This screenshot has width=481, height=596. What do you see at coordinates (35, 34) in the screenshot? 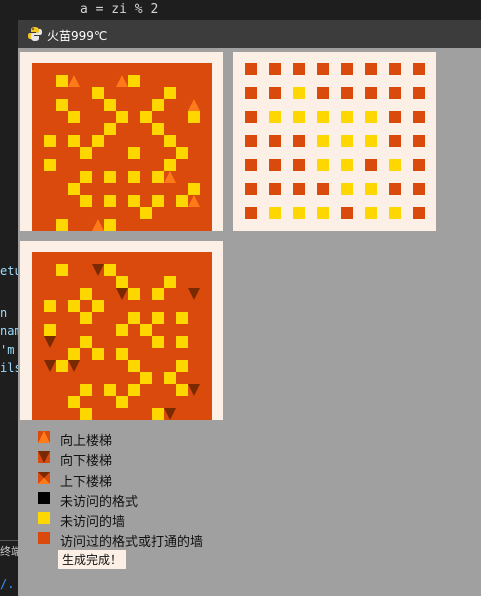
I see `python-snake-icon` at bounding box center [35, 34].